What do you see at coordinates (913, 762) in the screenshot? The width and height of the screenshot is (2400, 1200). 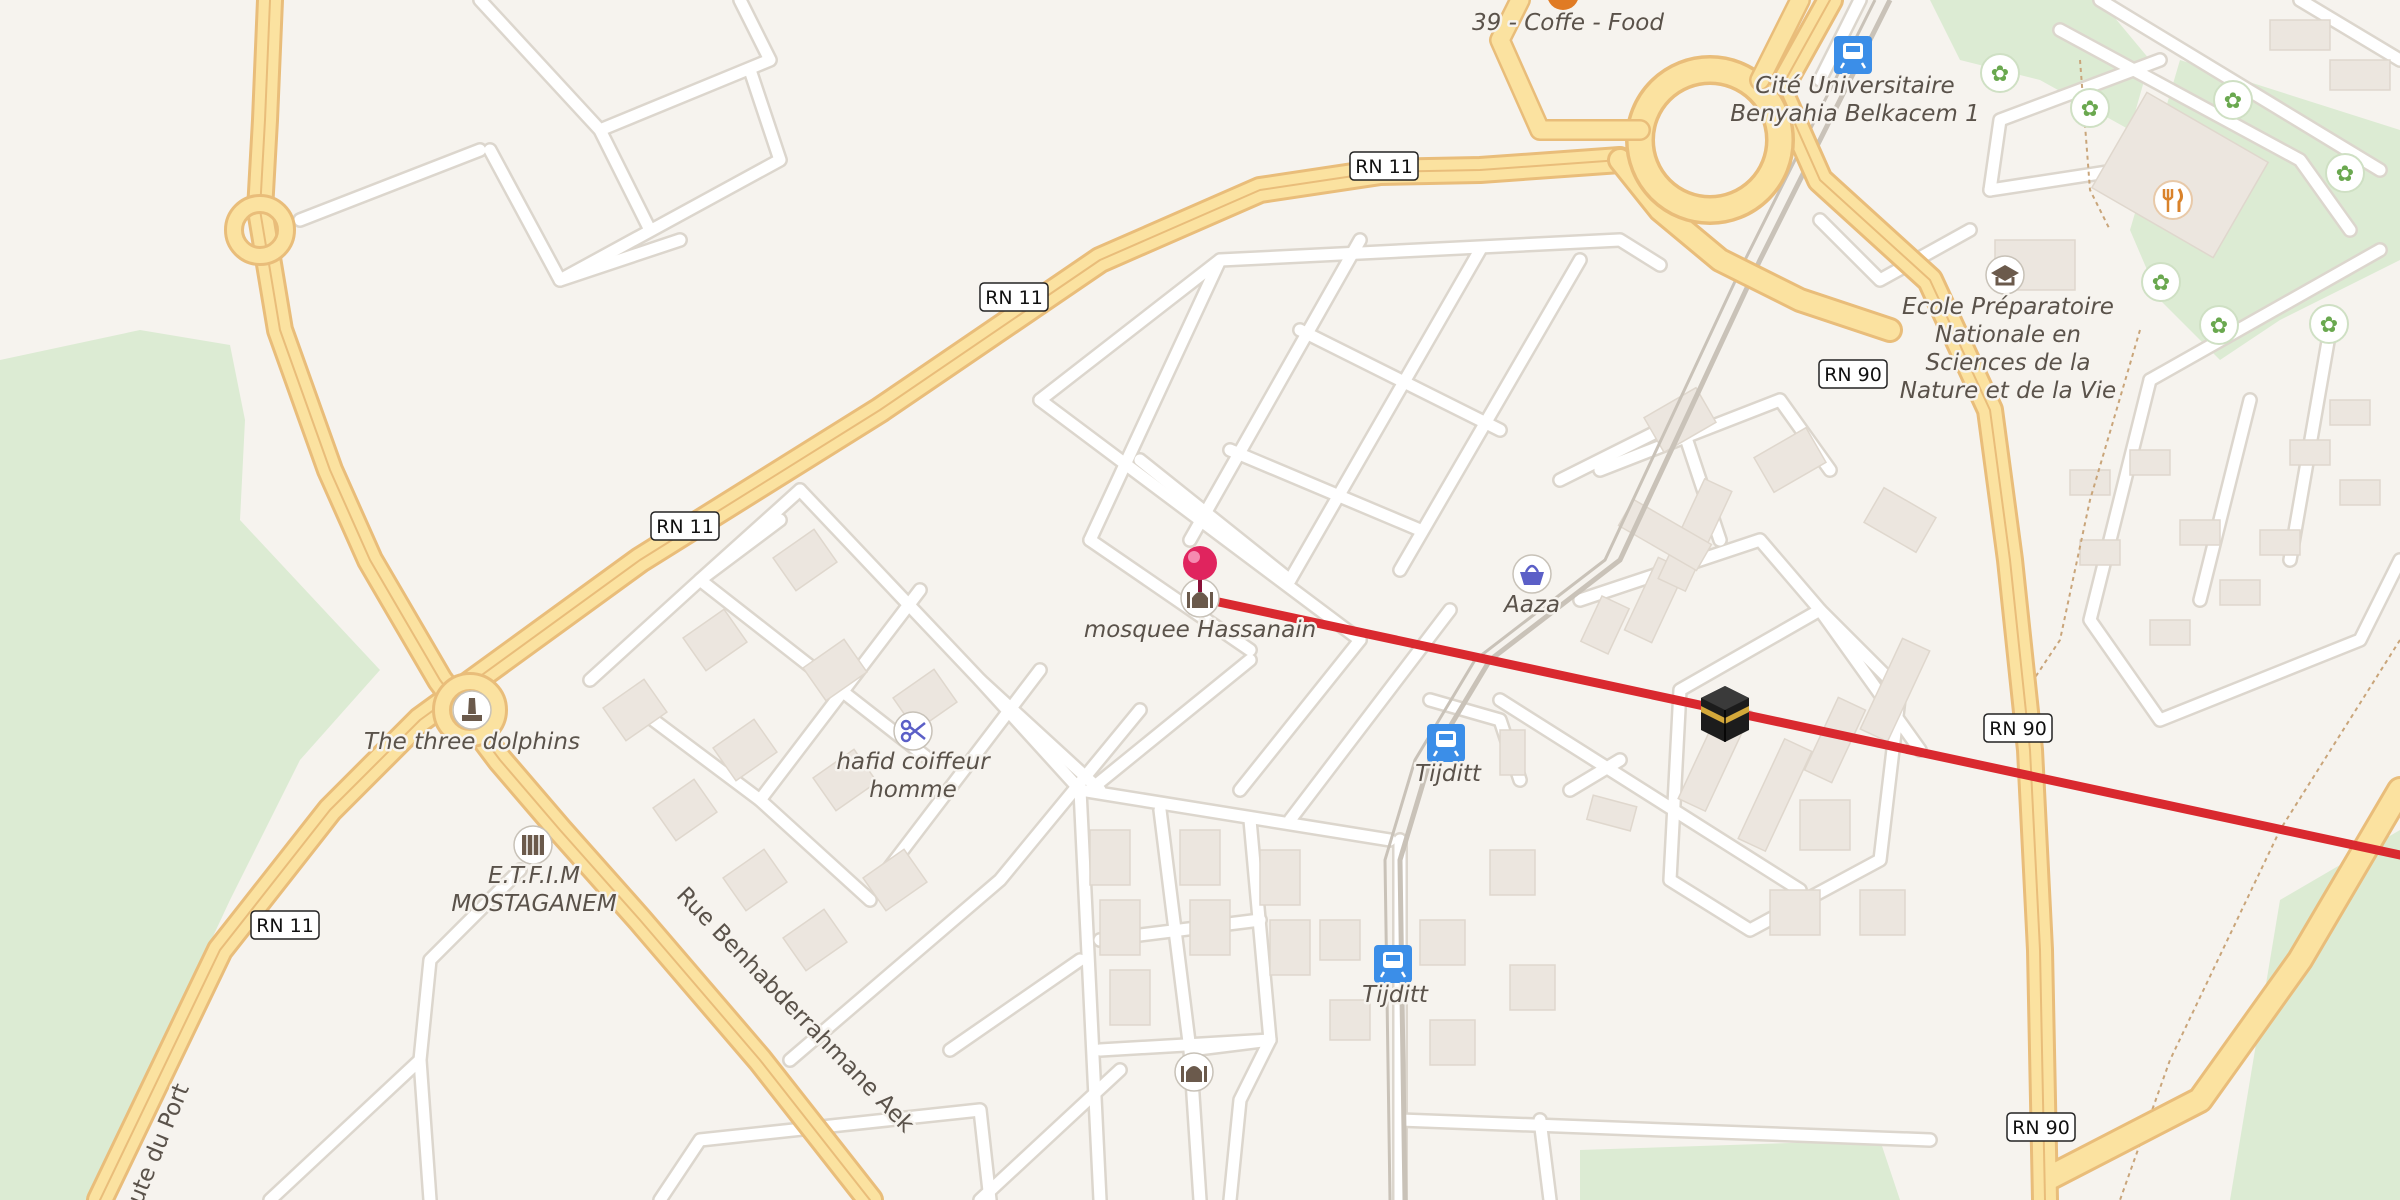 I see `poi-label-line-1: hafid coiffeur` at bounding box center [913, 762].